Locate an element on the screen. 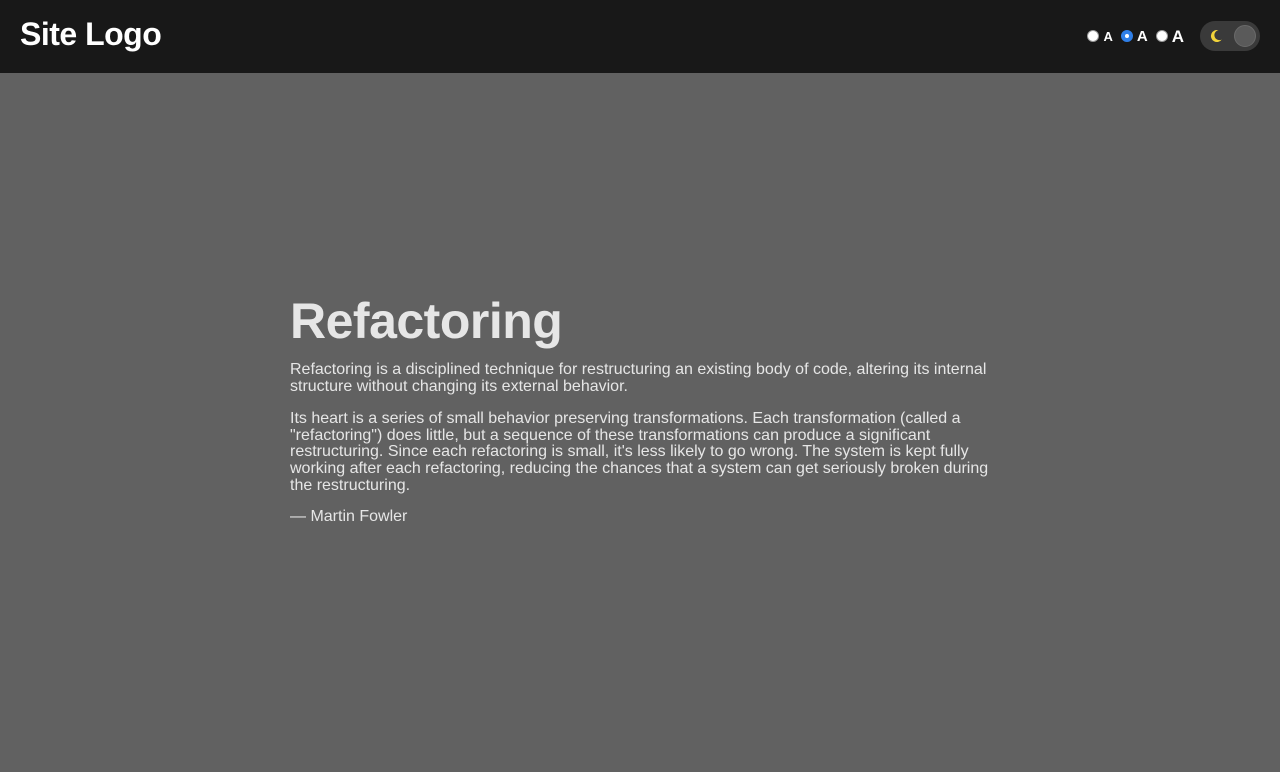 The width and height of the screenshot is (1280, 772). font-size-medium-label: A is located at coordinates (1142, 36).